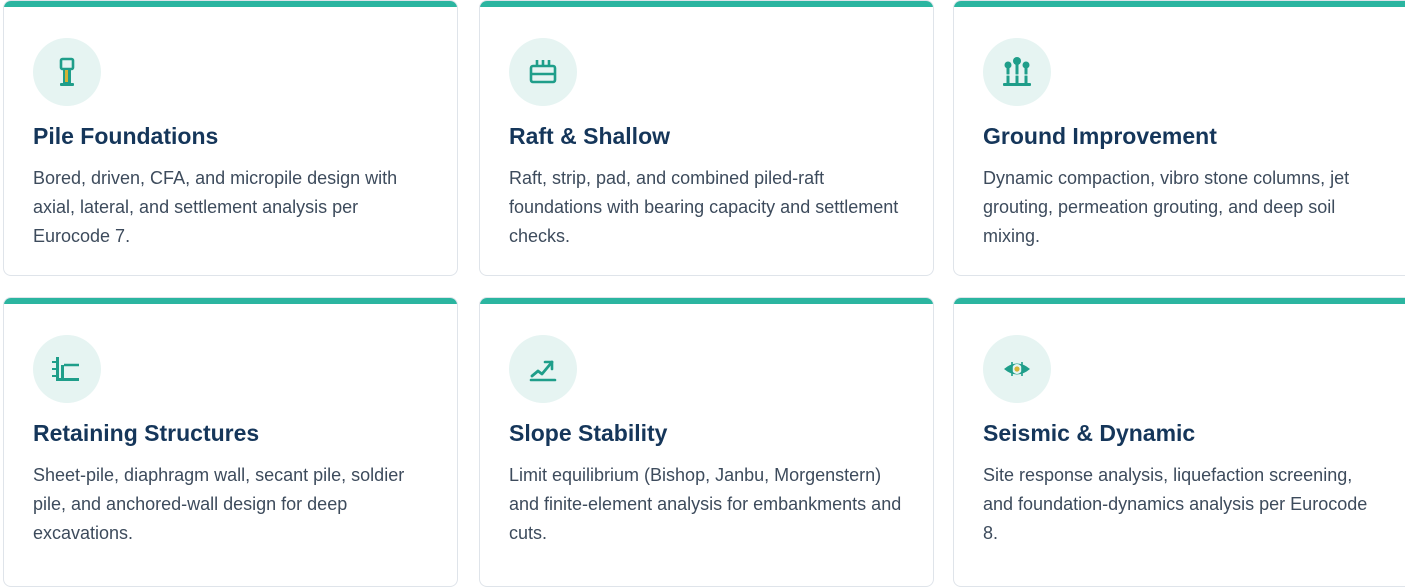 The width and height of the screenshot is (1405, 587). I want to click on stone-columns-icon, so click(1017, 72).